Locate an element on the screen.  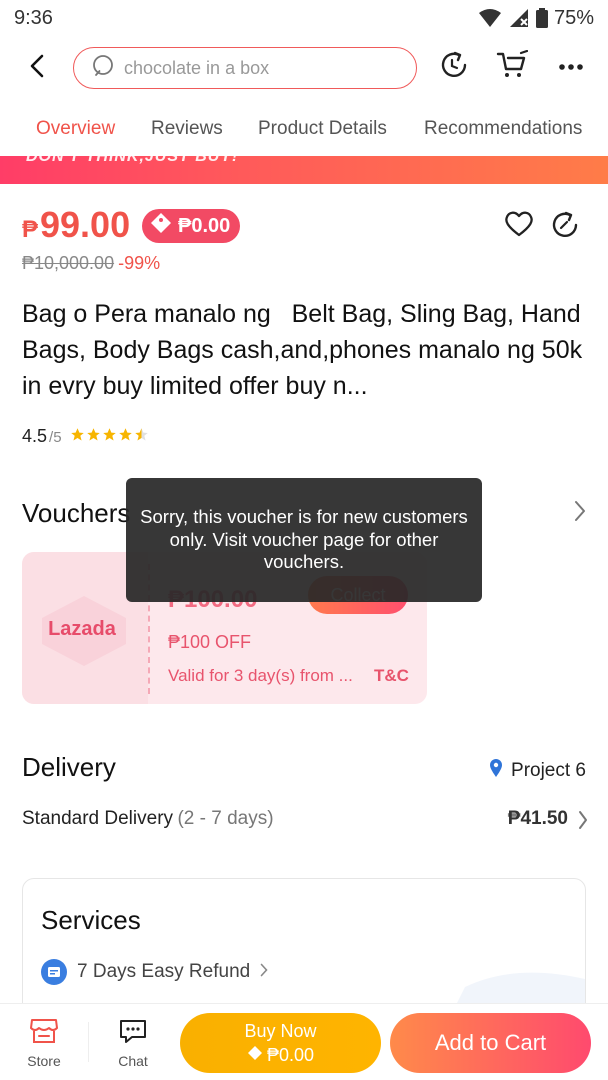
cart-icon is located at coordinates (512, 67).